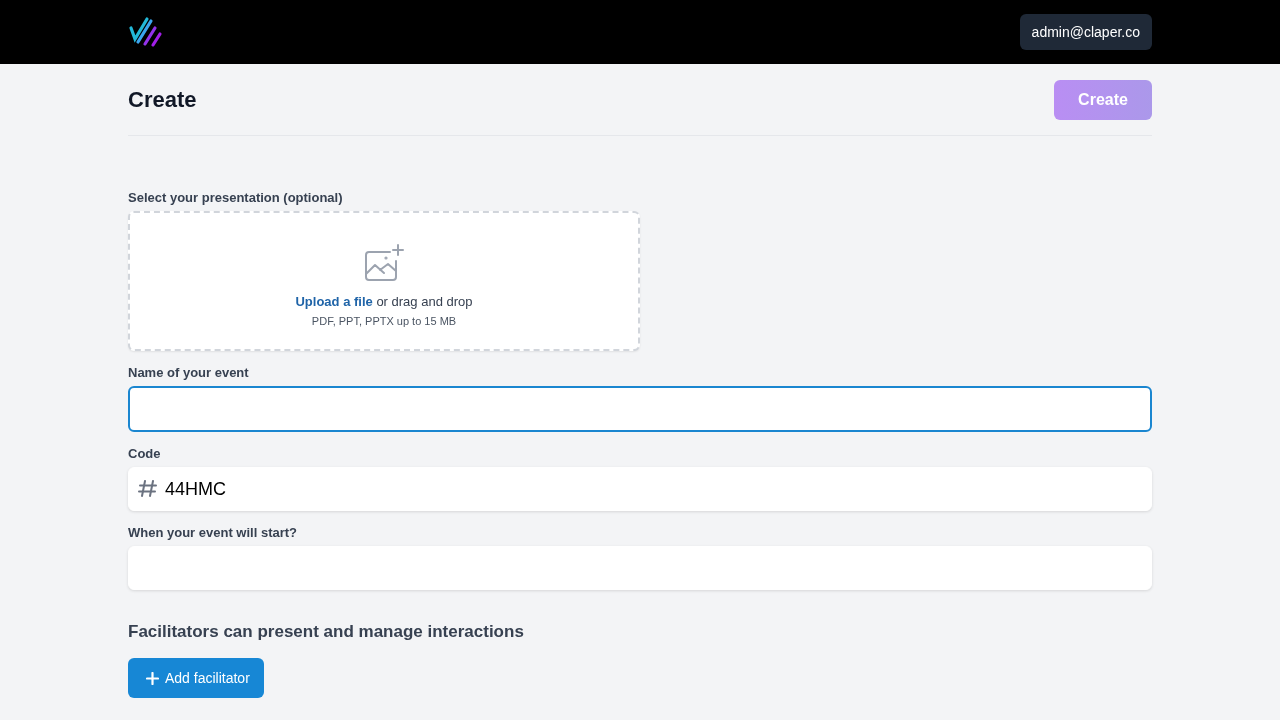  I want to click on add-facilitator-button: Add facilitator, so click(196, 678).